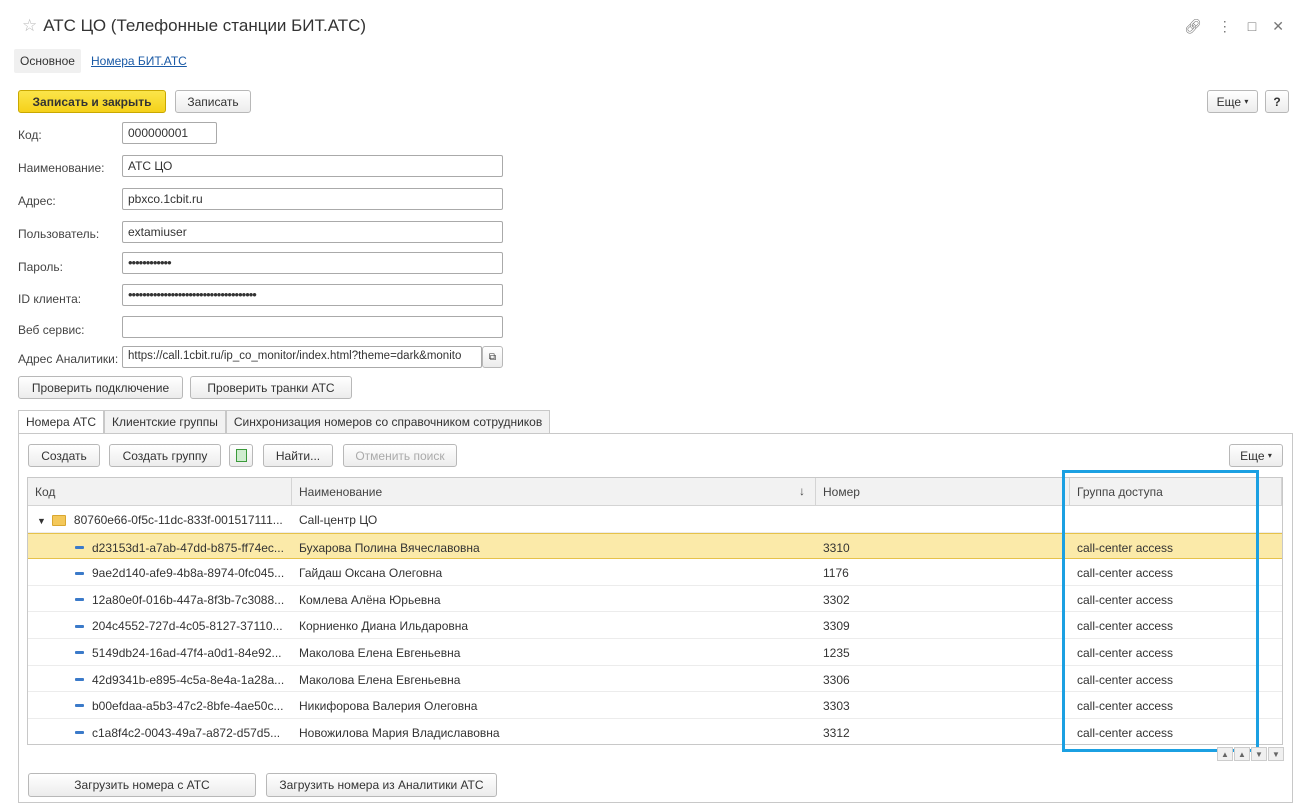 The image size is (1298, 812). Describe the element at coordinates (47, 61) in the screenshot. I see `nav-main: Основное` at that location.